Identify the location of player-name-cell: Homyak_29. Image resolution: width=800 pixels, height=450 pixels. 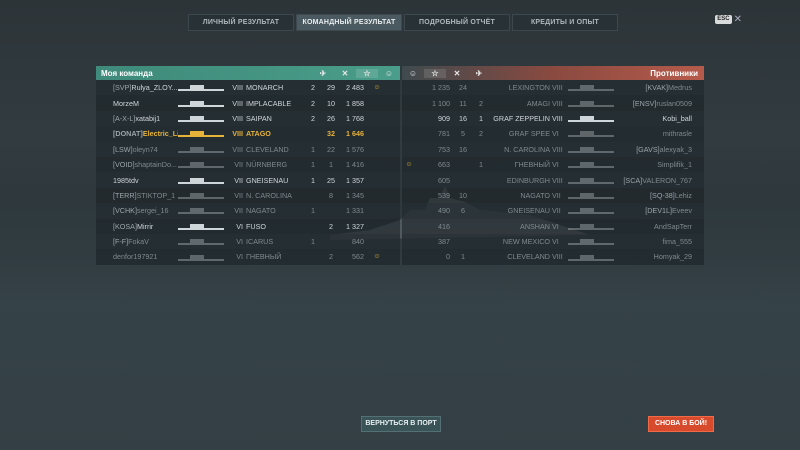
(659, 256).